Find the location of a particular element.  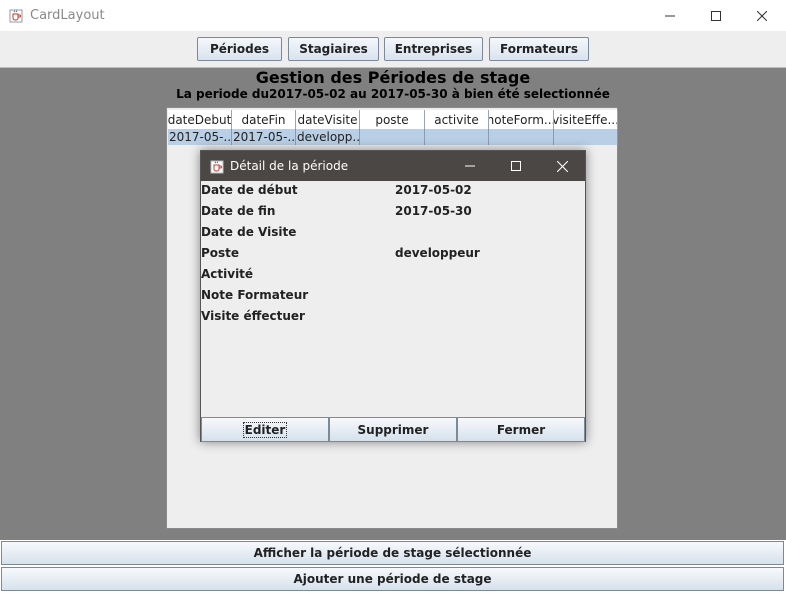

column-header: poste is located at coordinates (392, 120).